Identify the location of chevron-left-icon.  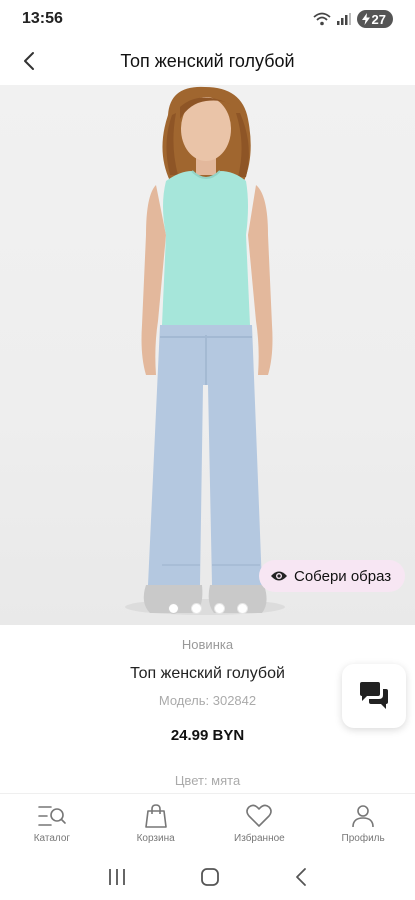
(29, 61).